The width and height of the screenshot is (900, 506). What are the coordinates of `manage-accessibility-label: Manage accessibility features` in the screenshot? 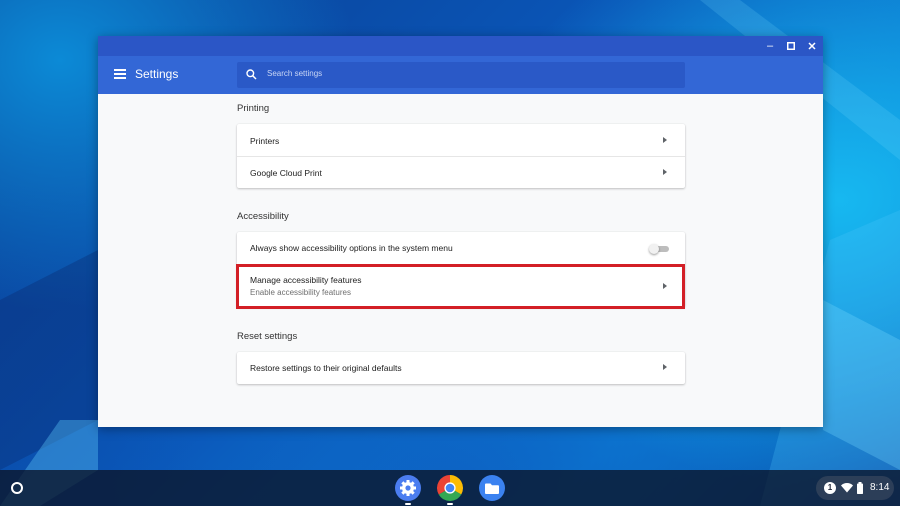 It's located at (306, 280).